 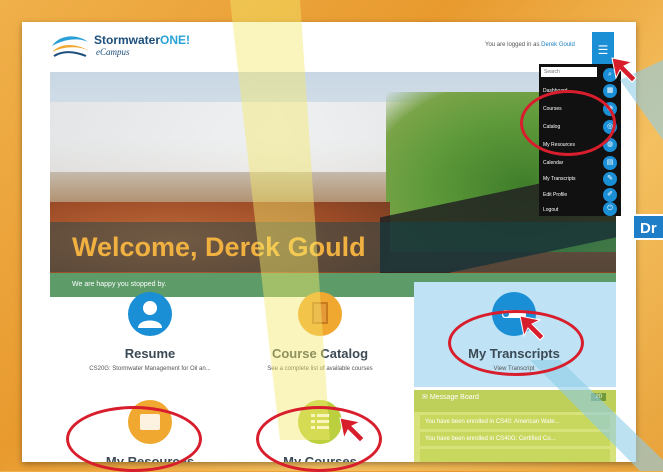 What do you see at coordinates (610, 195) in the screenshot?
I see `edit-profile-icon: ✐` at bounding box center [610, 195].